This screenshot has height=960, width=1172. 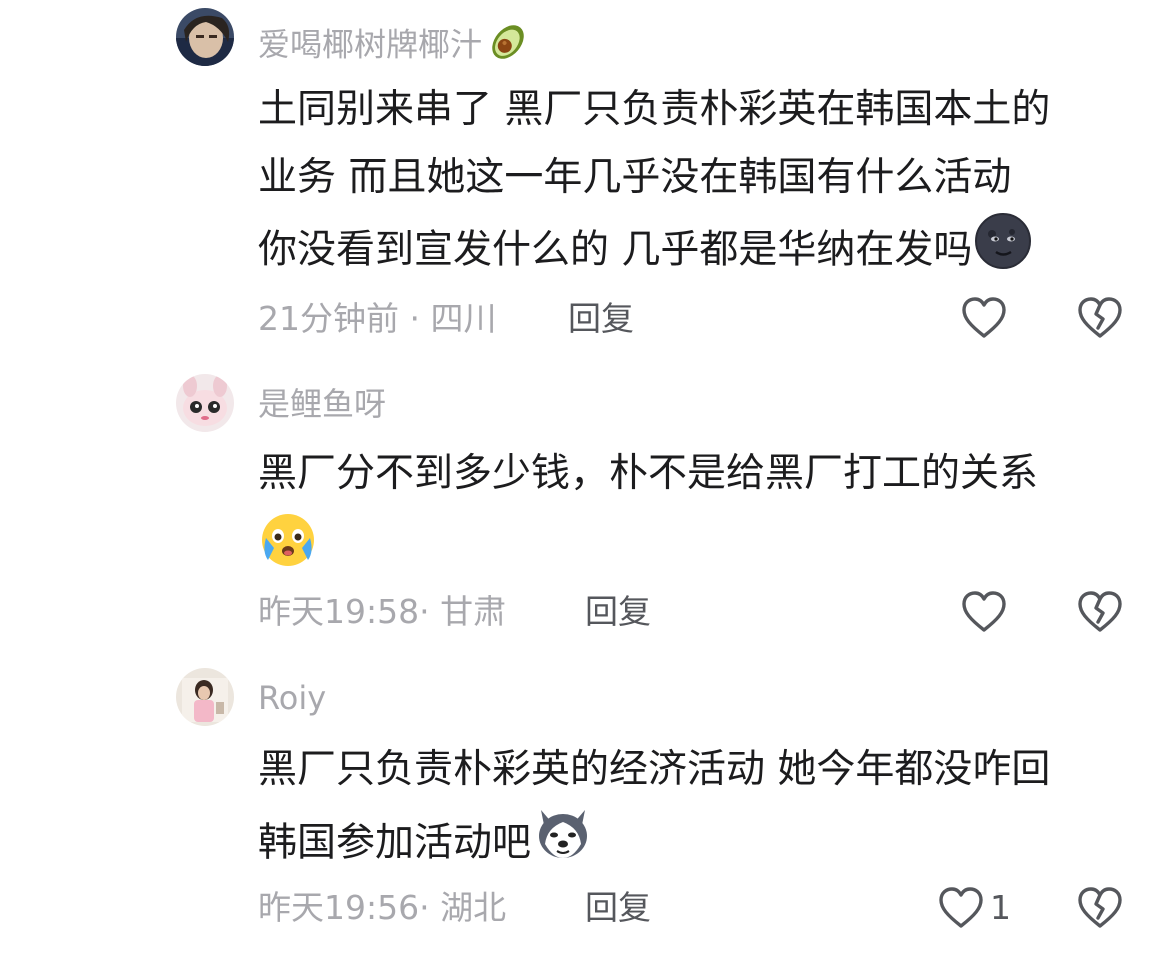 I want to click on comment-line-text: 你没看到宣发什么的 几乎都是华纳在发吗, so click(x=615, y=250).